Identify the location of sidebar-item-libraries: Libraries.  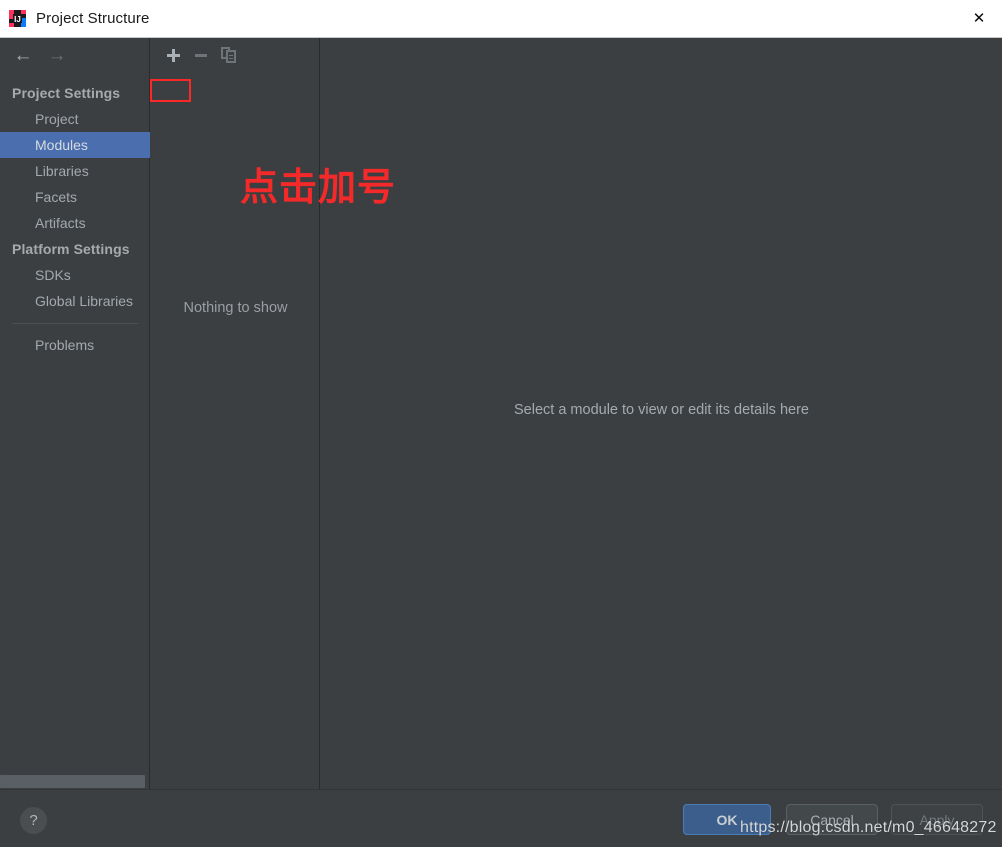
(75, 171).